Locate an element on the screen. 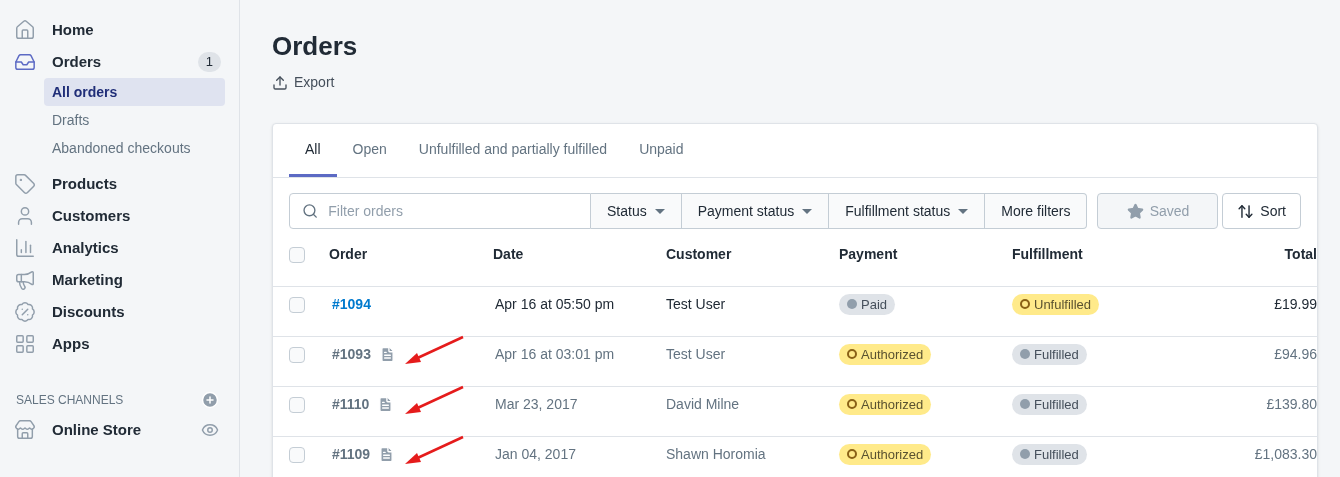 The width and height of the screenshot is (1340, 477). filter-dropdown: Payment status is located at coordinates (755, 211).